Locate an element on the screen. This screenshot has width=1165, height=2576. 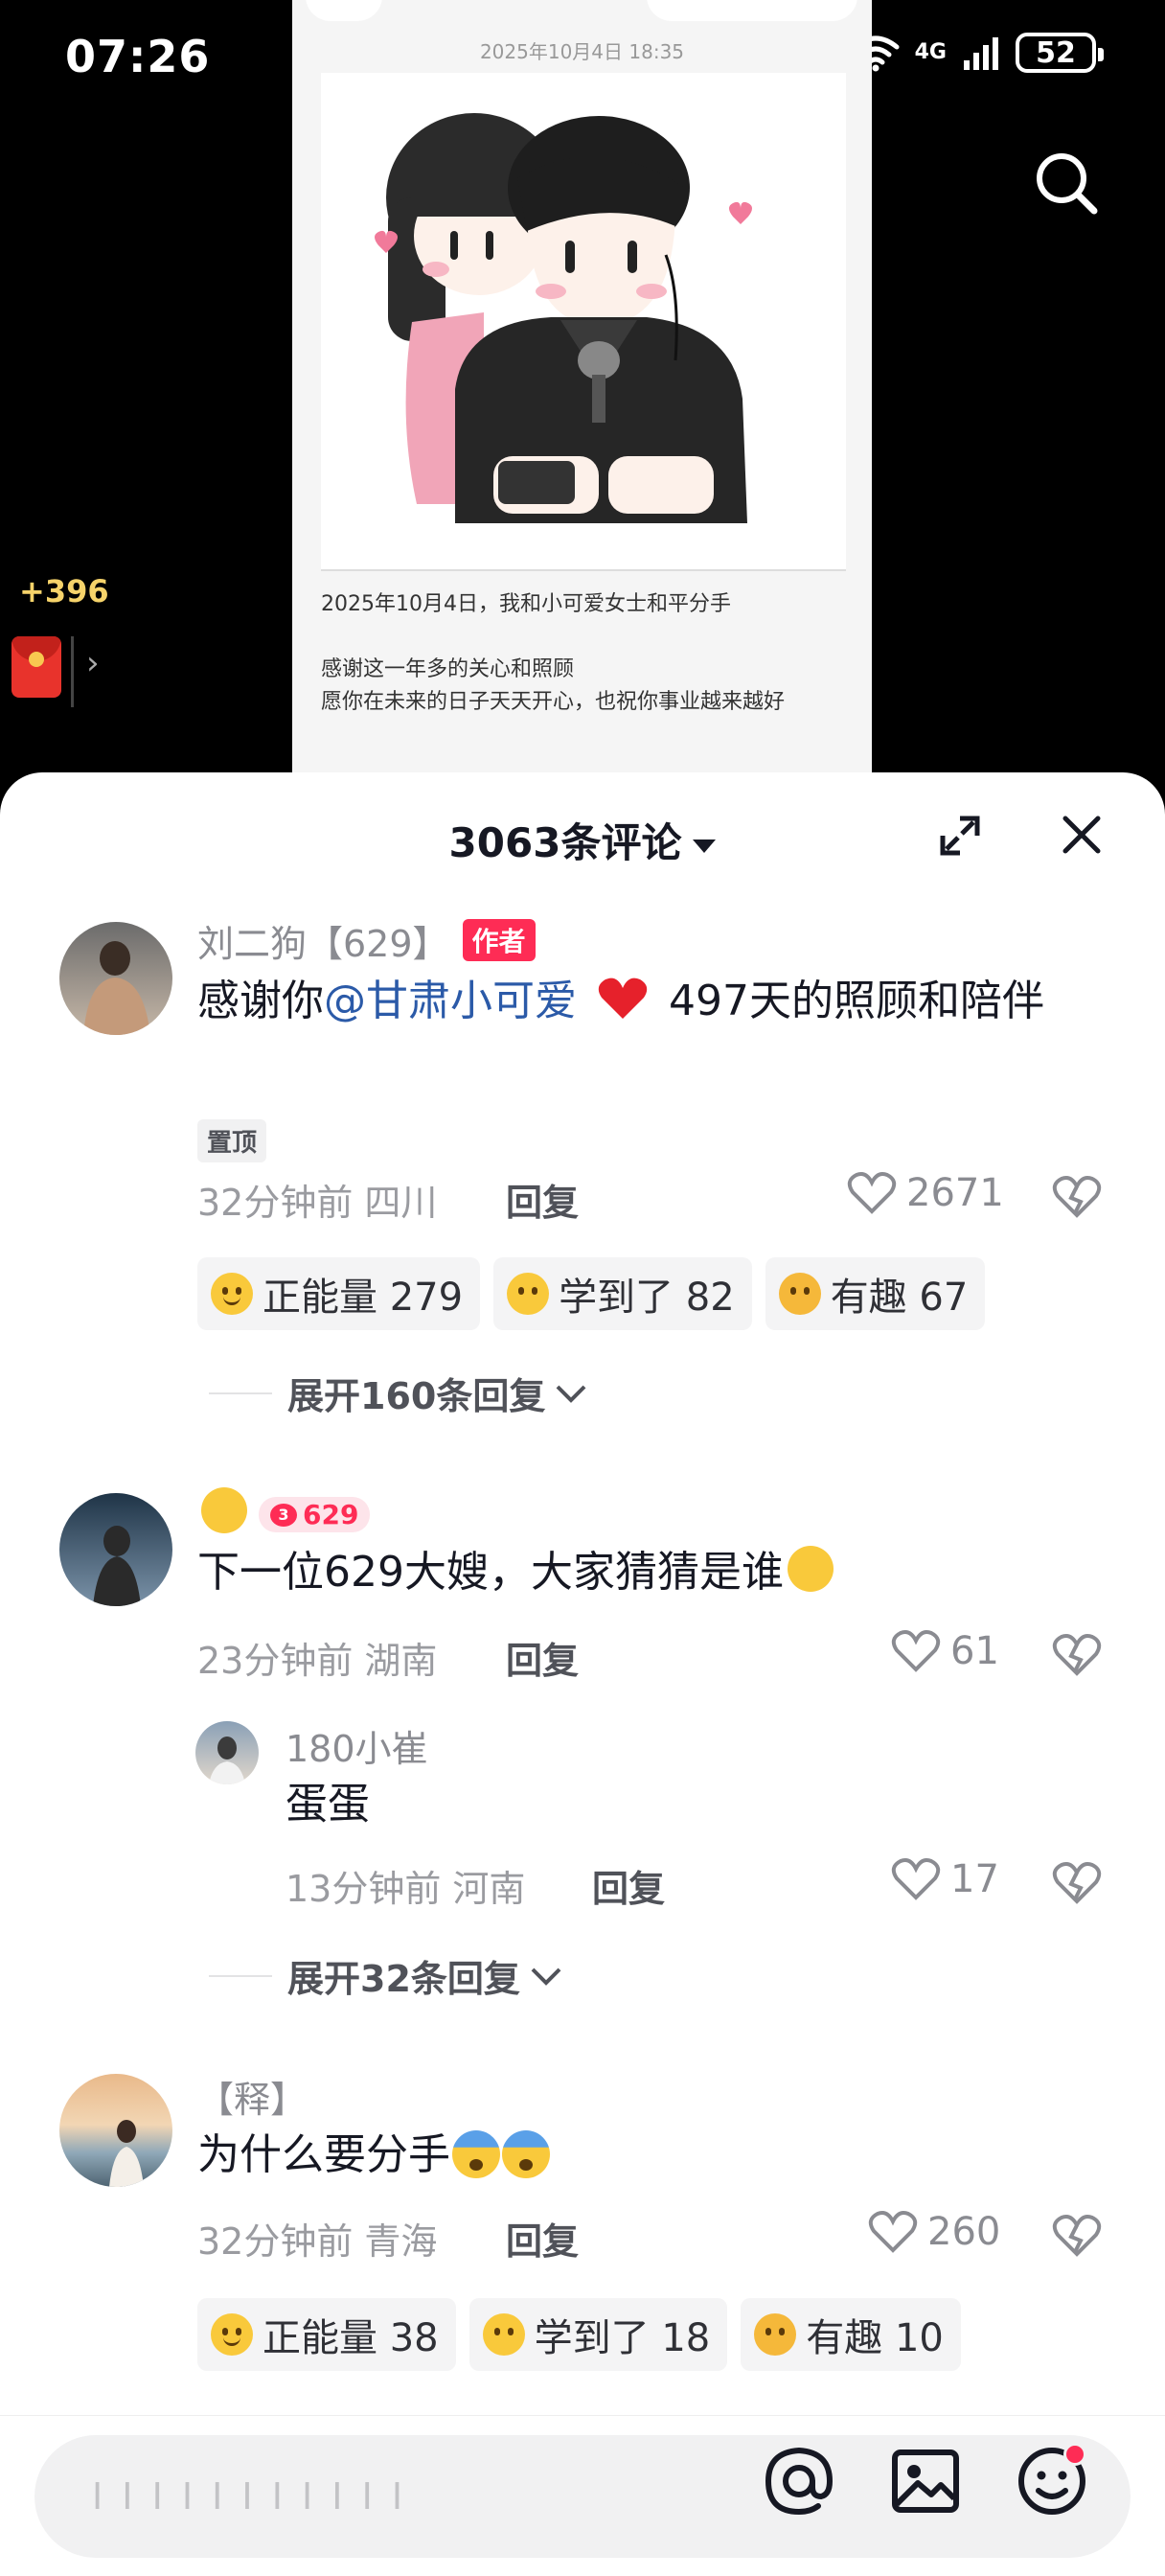
status-icons: 4G 52 is located at coordinates (978, 53).